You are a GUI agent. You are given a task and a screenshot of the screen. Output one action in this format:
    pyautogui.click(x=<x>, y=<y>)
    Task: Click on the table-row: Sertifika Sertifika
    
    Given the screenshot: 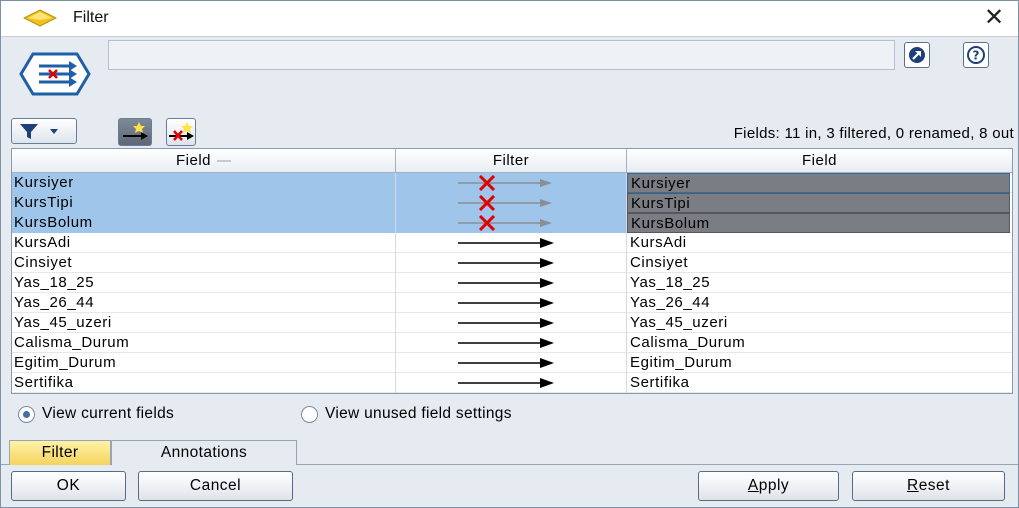 What is the action you would take?
    pyautogui.click(x=512, y=383)
    